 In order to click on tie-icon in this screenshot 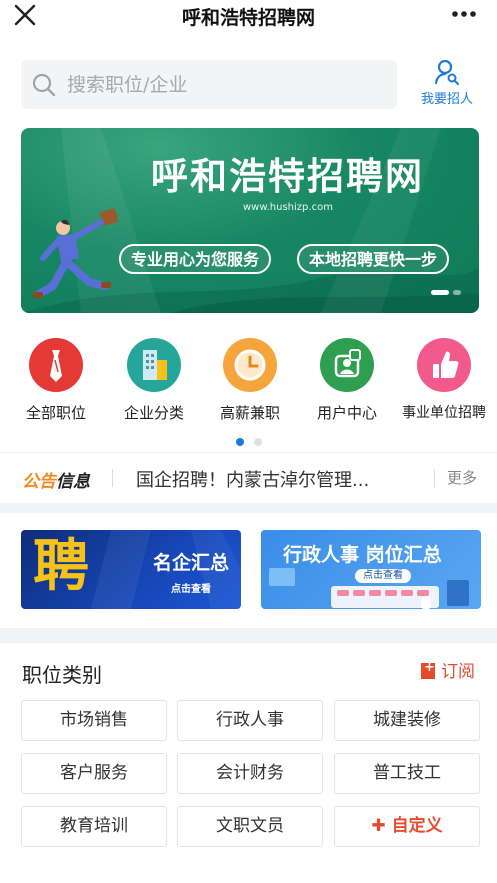, I will do `click(56, 365)`.